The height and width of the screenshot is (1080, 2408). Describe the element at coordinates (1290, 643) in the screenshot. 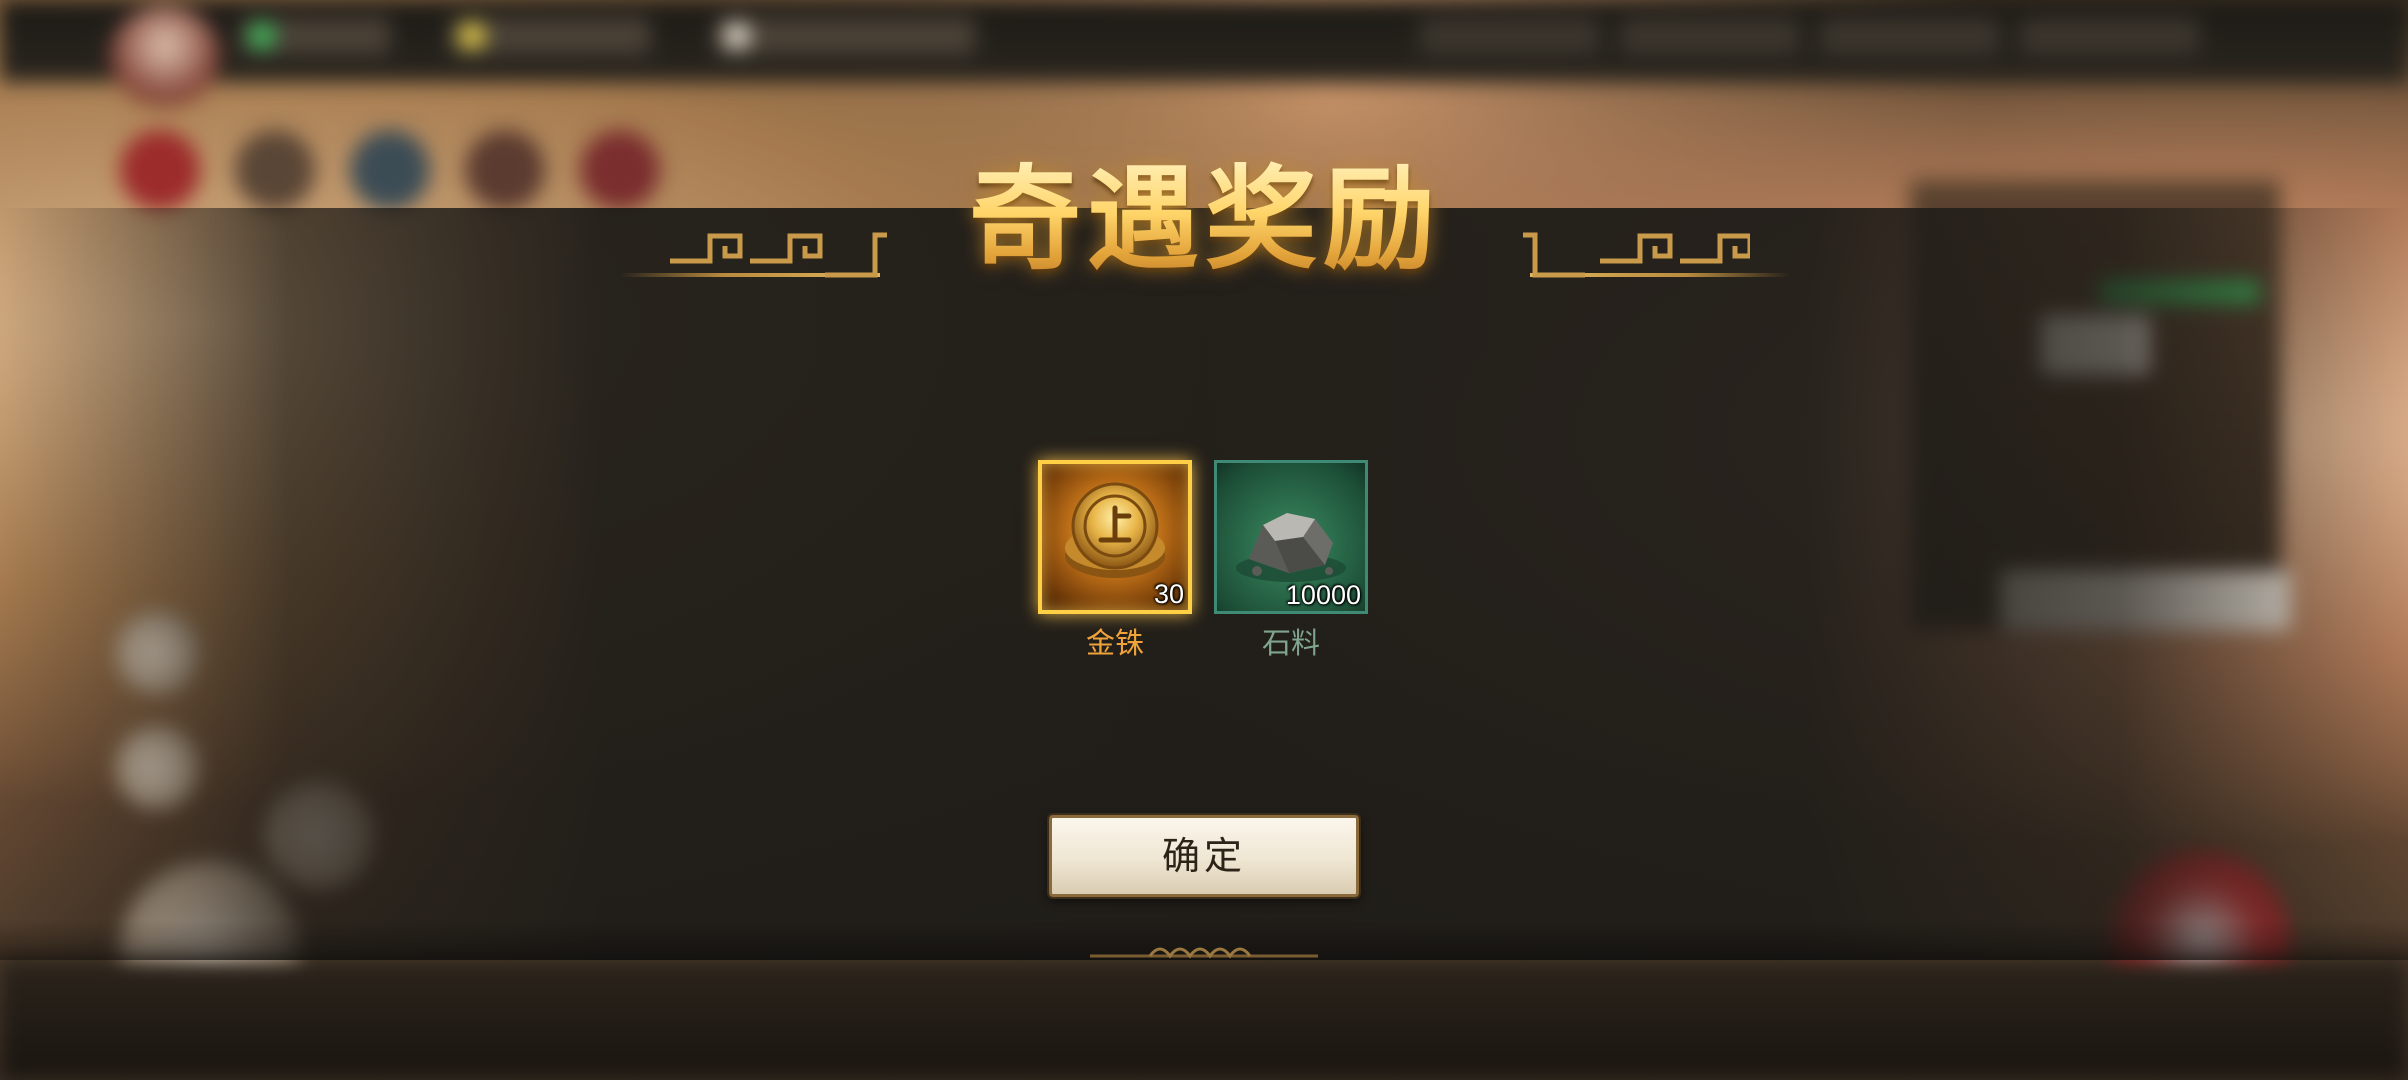

I see `reward-name-stone: 石料` at that location.